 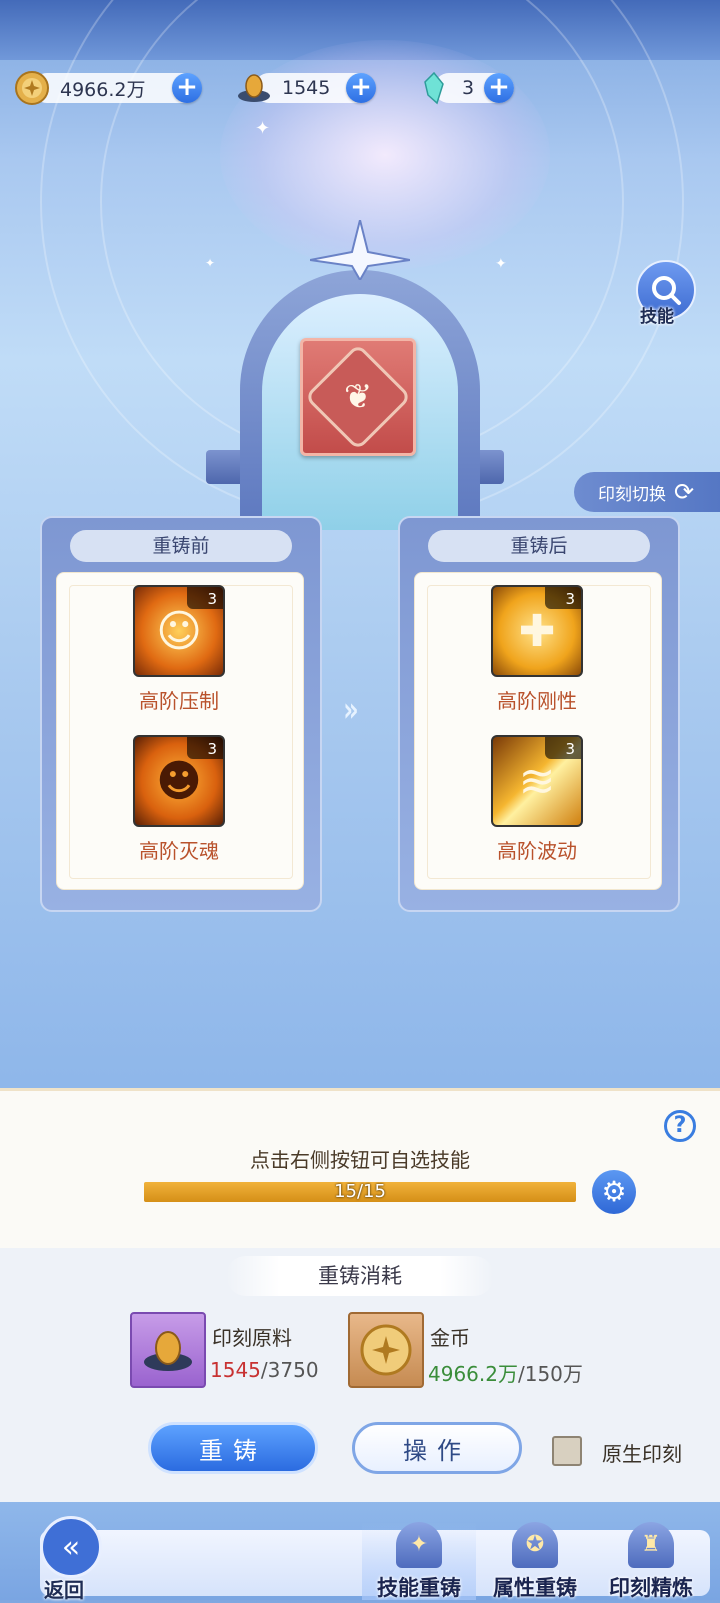 I want to click on material-amount: 1545, so click(x=306, y=88).